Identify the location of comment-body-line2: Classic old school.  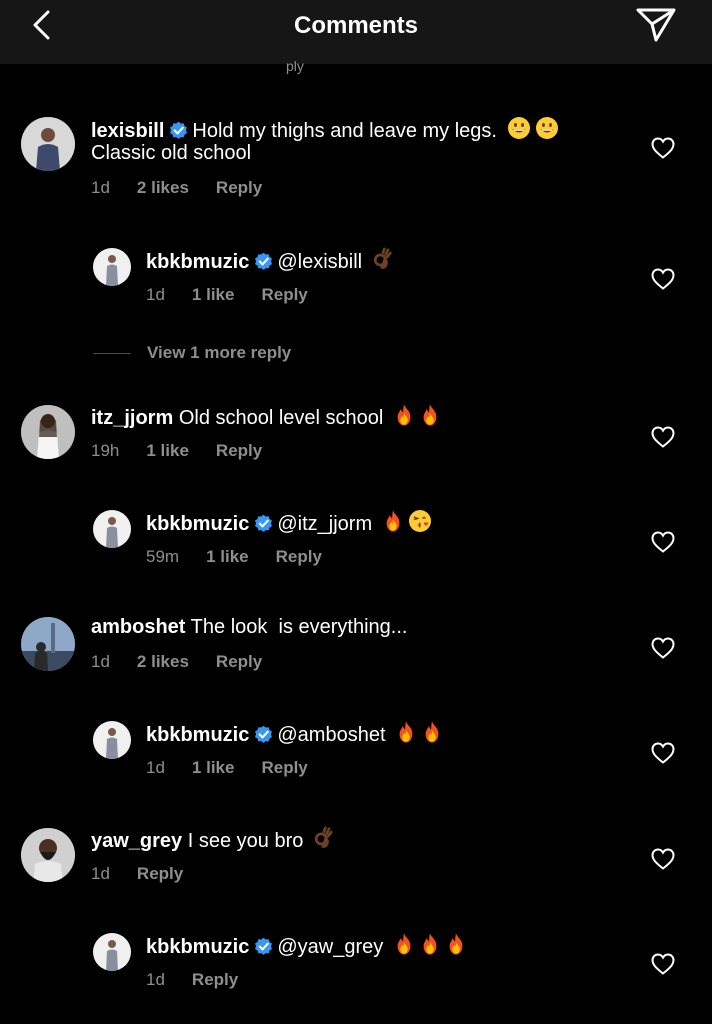
(171, 153).